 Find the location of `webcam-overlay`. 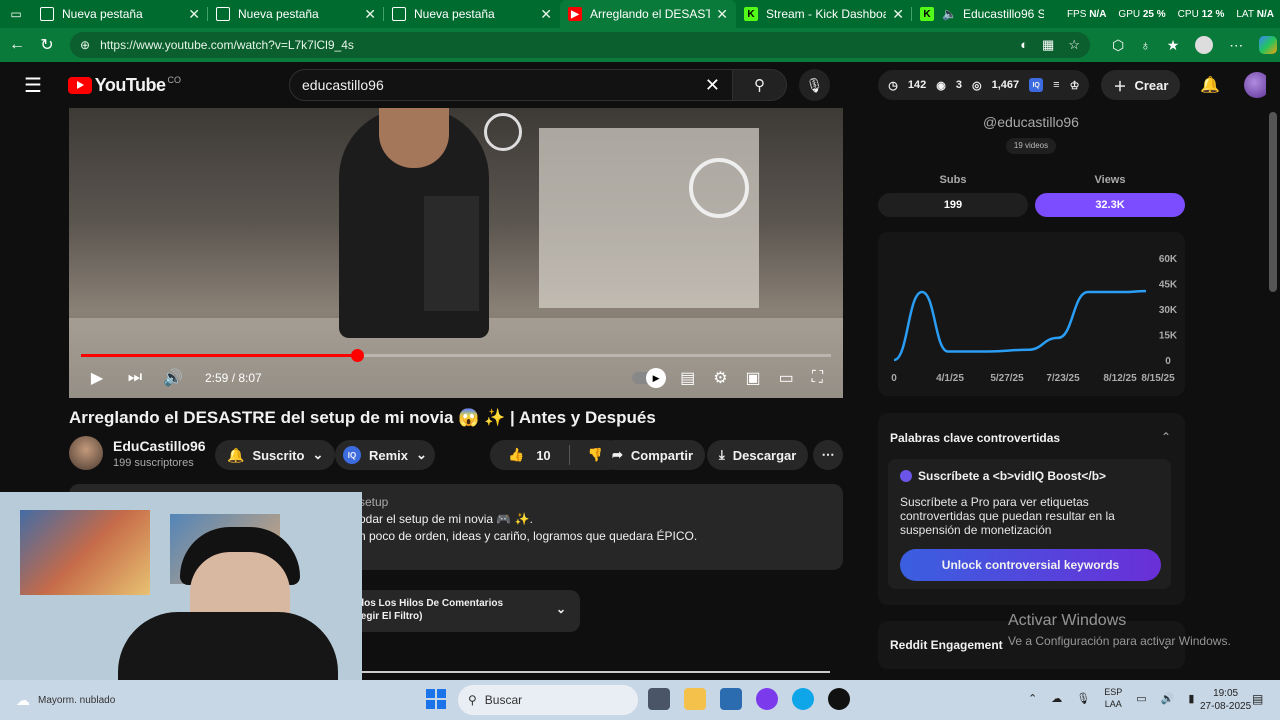

webcam-overlay is located at coordinates (181, 595).